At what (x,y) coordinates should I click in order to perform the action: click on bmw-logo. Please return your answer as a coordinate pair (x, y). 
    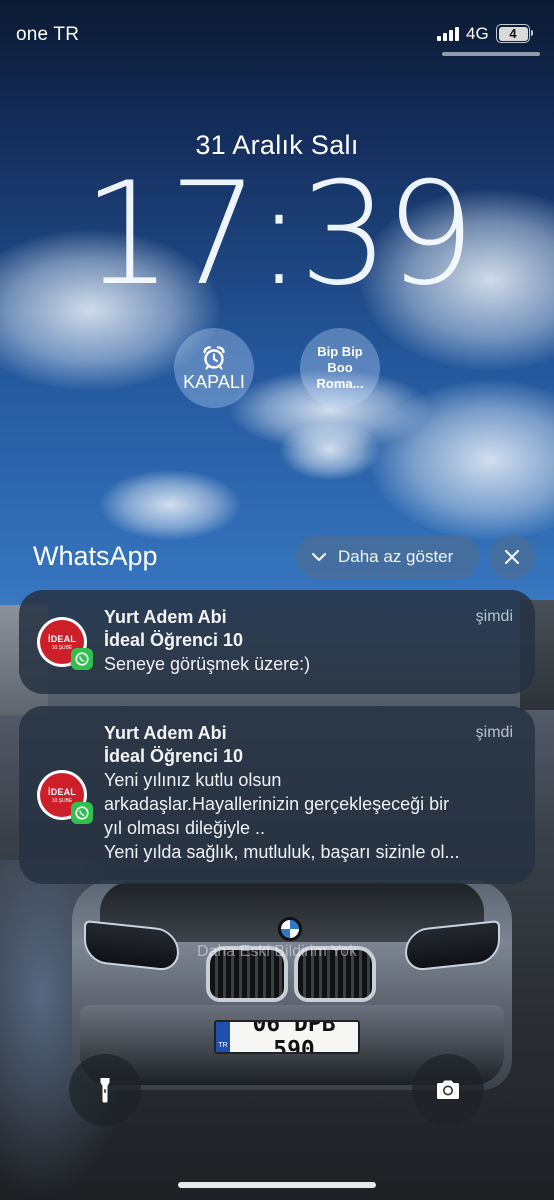
    Looking at the image, I should click on (290, 929).